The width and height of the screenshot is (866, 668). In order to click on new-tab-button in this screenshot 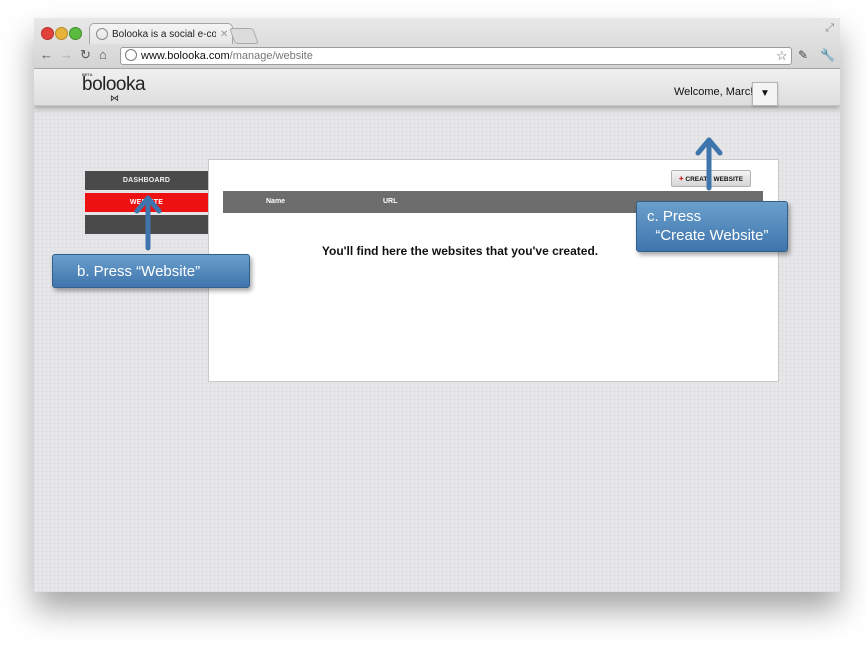, I will do `click(244, 36)`.